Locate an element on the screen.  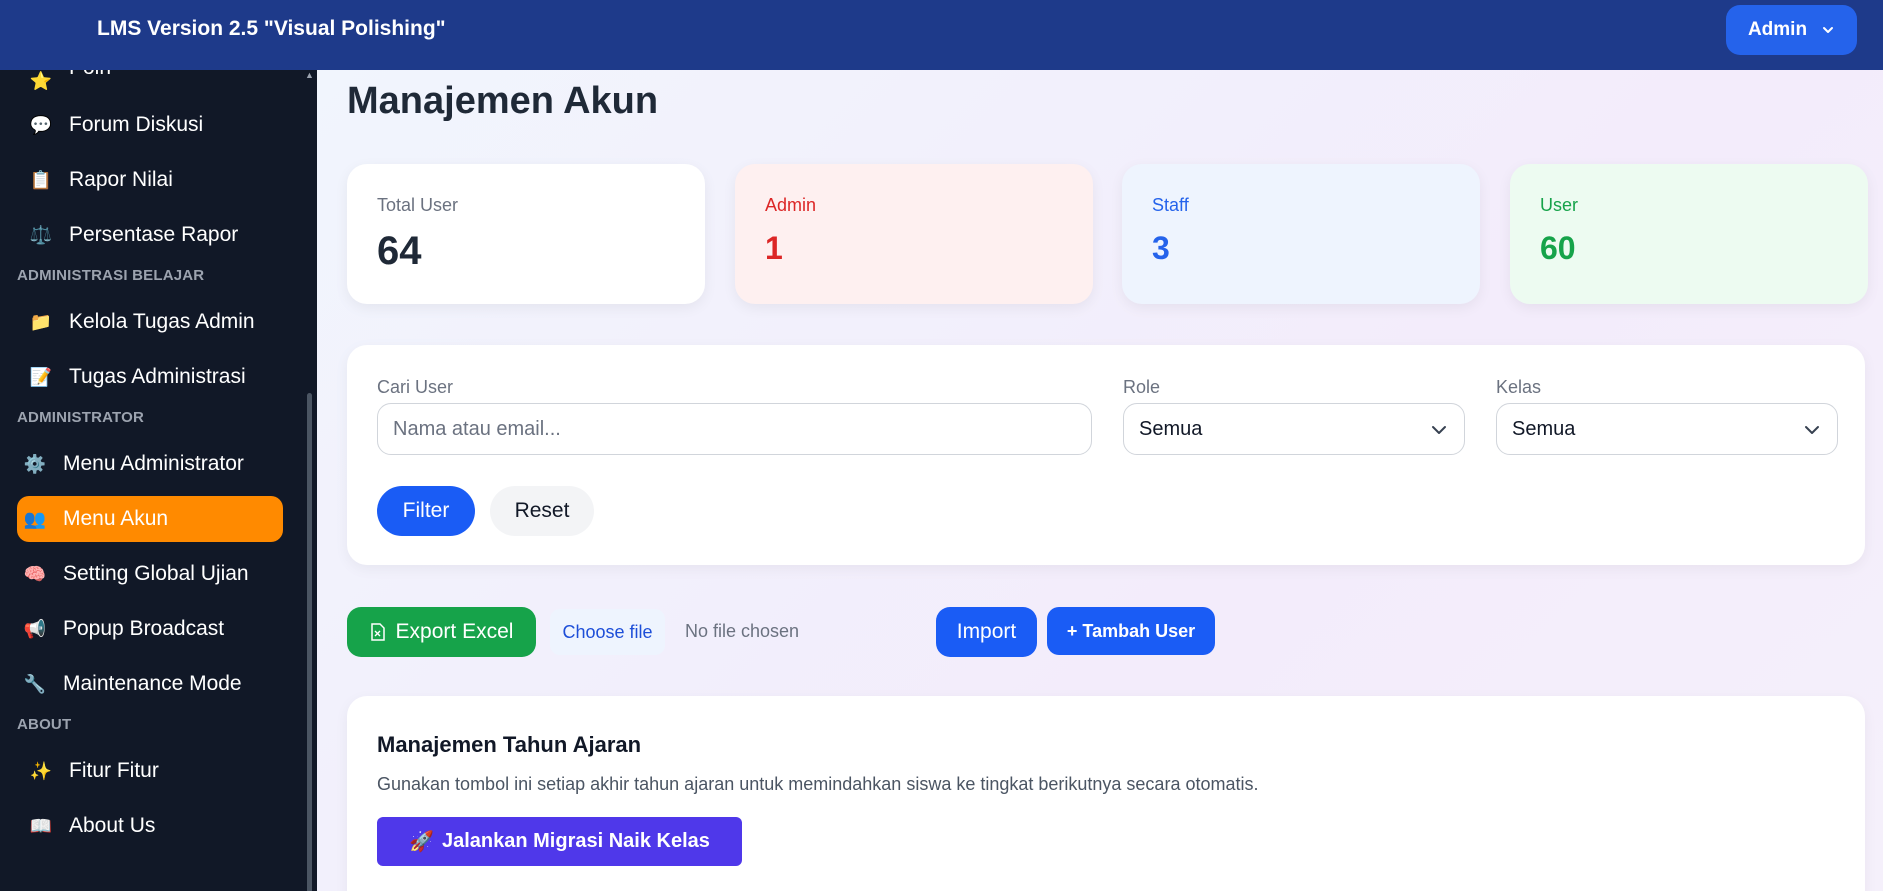
stat-label: Admin is located at coordinates (791, 205).